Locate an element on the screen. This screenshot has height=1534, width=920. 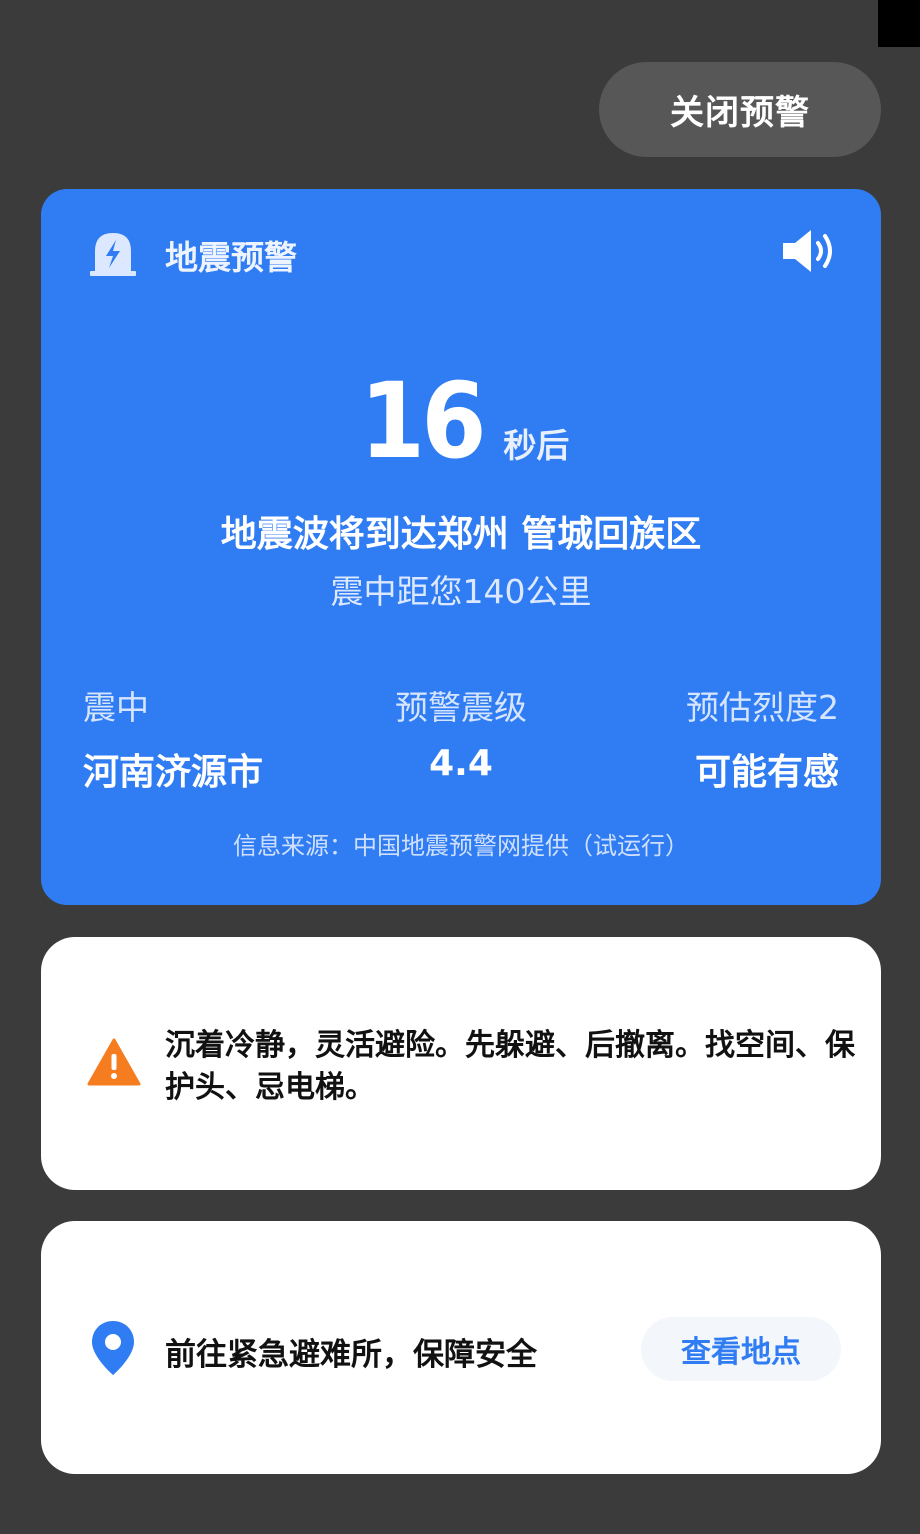
countdown-value: 16 is located at coordinates (422, 421).